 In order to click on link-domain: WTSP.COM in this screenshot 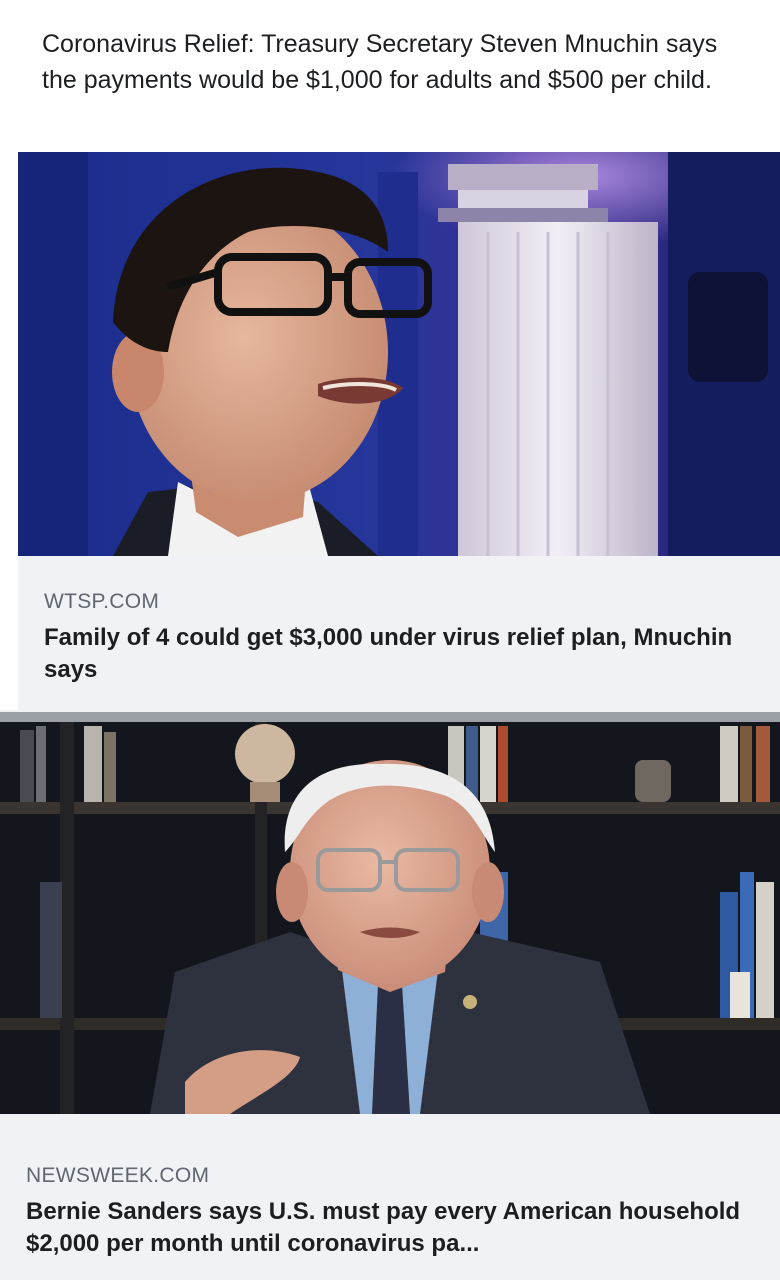, I will do `click(102, 601)`.